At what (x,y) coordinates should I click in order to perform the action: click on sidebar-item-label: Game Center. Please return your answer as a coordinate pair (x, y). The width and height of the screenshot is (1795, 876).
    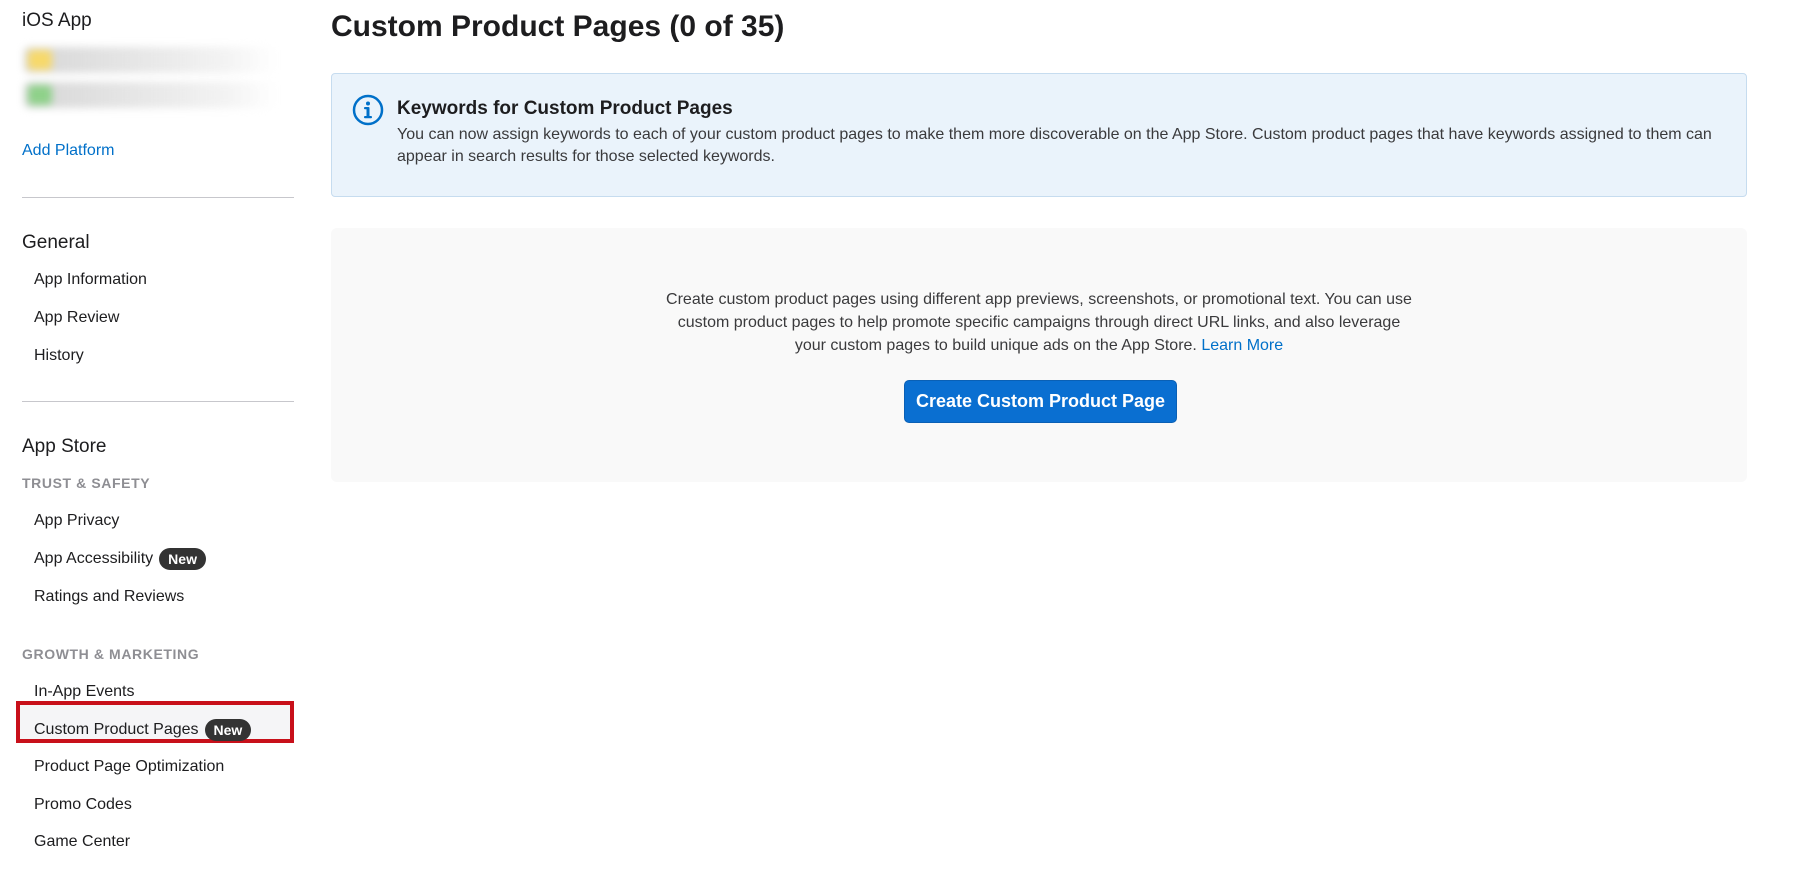
    Looking at the image, I should click on (82, 841).